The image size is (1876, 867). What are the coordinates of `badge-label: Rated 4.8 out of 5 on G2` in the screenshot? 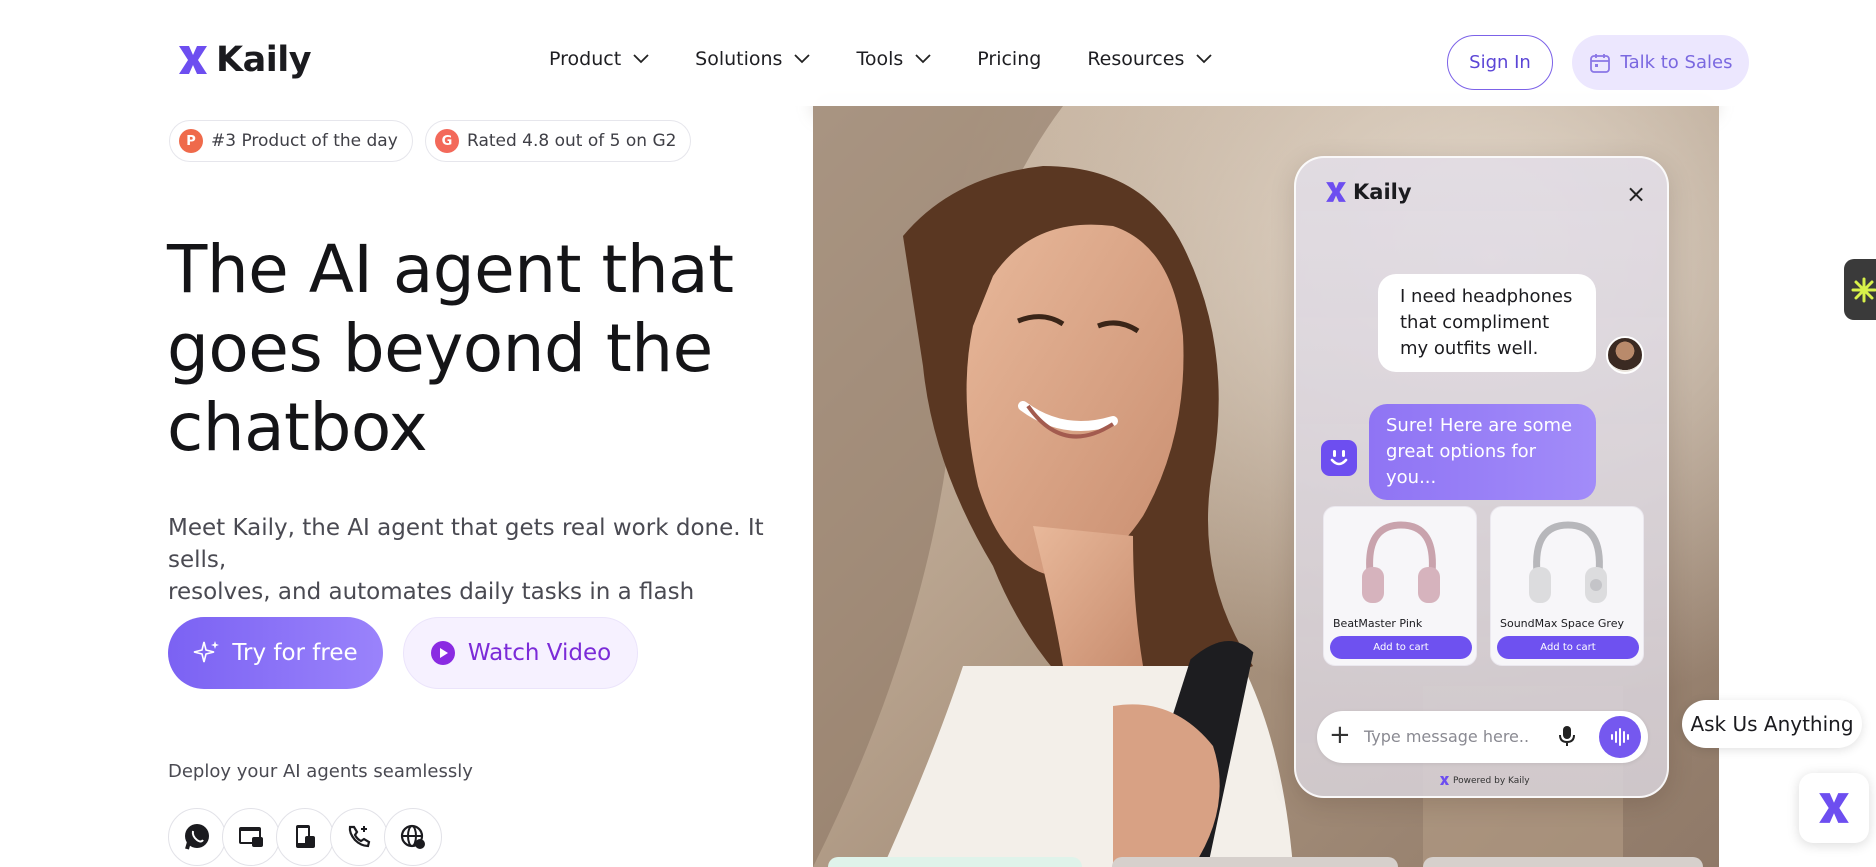 It's located at (572, 141).